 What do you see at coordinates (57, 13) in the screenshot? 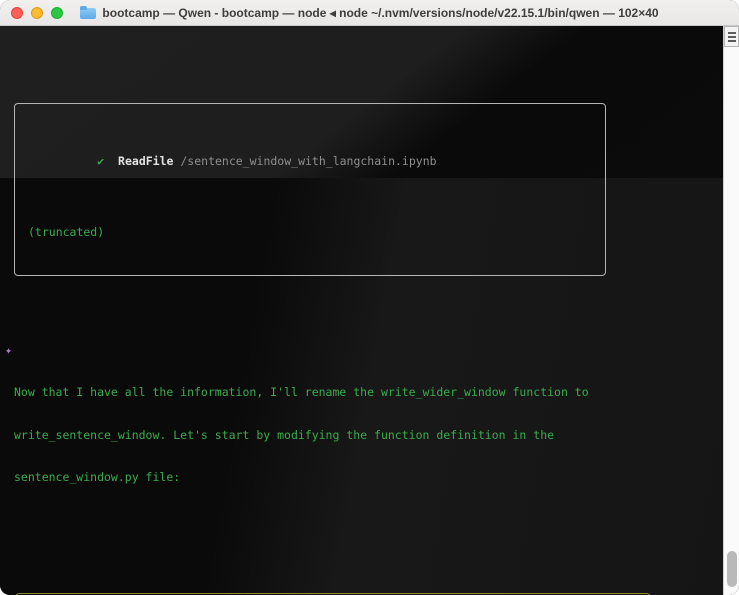
I see `zoom-button` at bounding box center [57, 13].